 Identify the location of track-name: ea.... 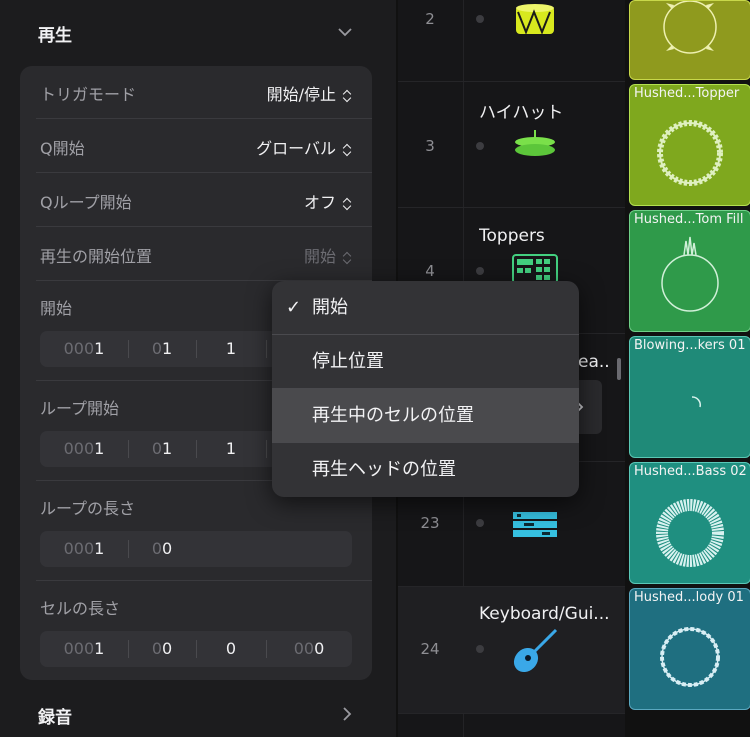
(593, 362).